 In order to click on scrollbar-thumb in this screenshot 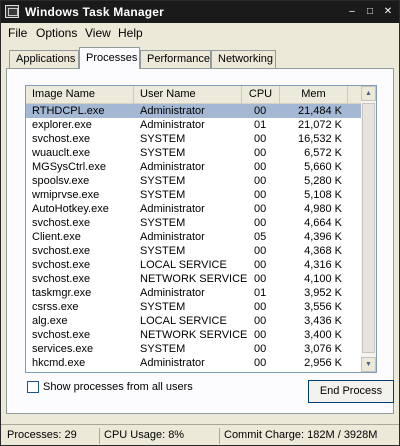, I will do `click(368, 228)`.